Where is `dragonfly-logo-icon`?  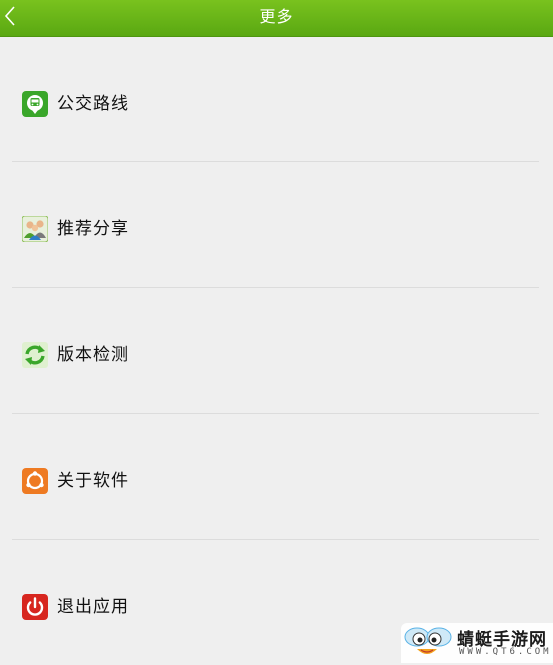 dragonfly-logo-icon is located at coordinates (428, 640).